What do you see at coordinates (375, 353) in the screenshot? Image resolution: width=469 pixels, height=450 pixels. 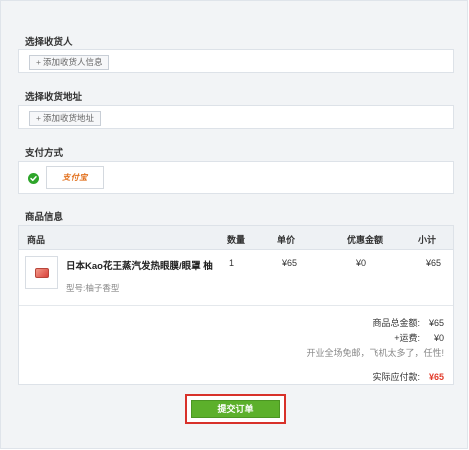 I see `shipping-note: 开业全场免邮，飞机太多了，任性!` at bounding box center [375, 353].